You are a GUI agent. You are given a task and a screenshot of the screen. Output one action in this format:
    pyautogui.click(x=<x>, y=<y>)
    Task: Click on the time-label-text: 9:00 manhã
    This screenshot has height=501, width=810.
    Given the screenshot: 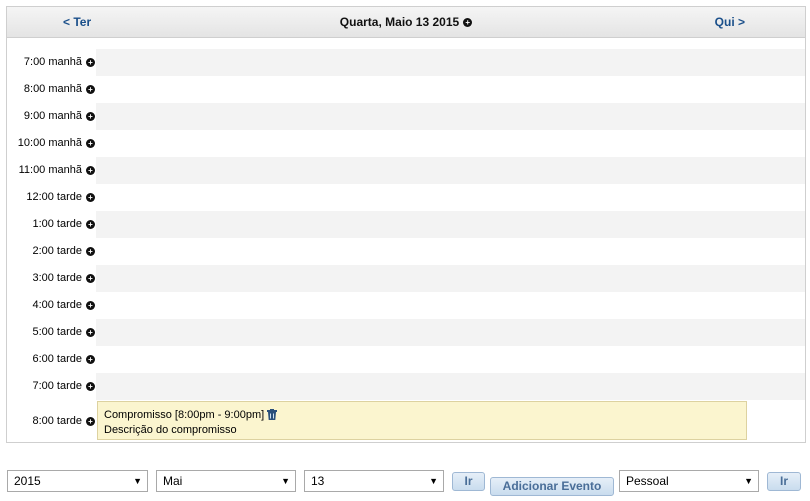 What is the action you would take?
    pyautogui.click(x=52, y=116)
    